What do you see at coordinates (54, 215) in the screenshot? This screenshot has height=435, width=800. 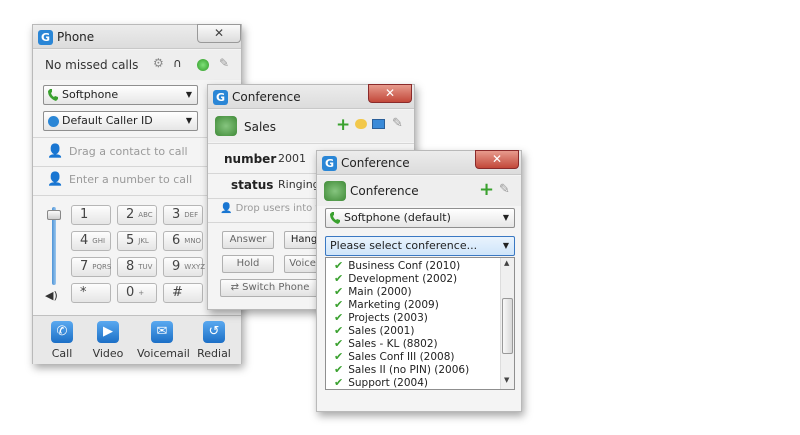 I see `volume-slider-handle` at bounding box center [54, 215].